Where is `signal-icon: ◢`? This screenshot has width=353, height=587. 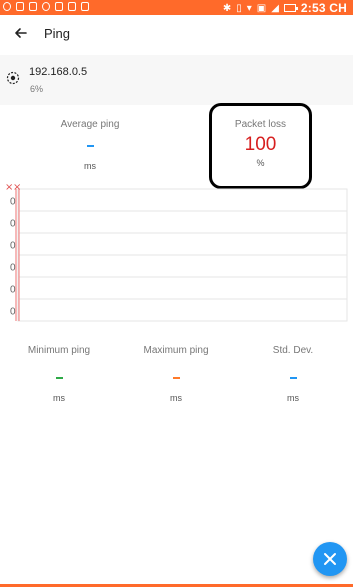
signal-icon: ◢ is located at coordinates (275, 8).